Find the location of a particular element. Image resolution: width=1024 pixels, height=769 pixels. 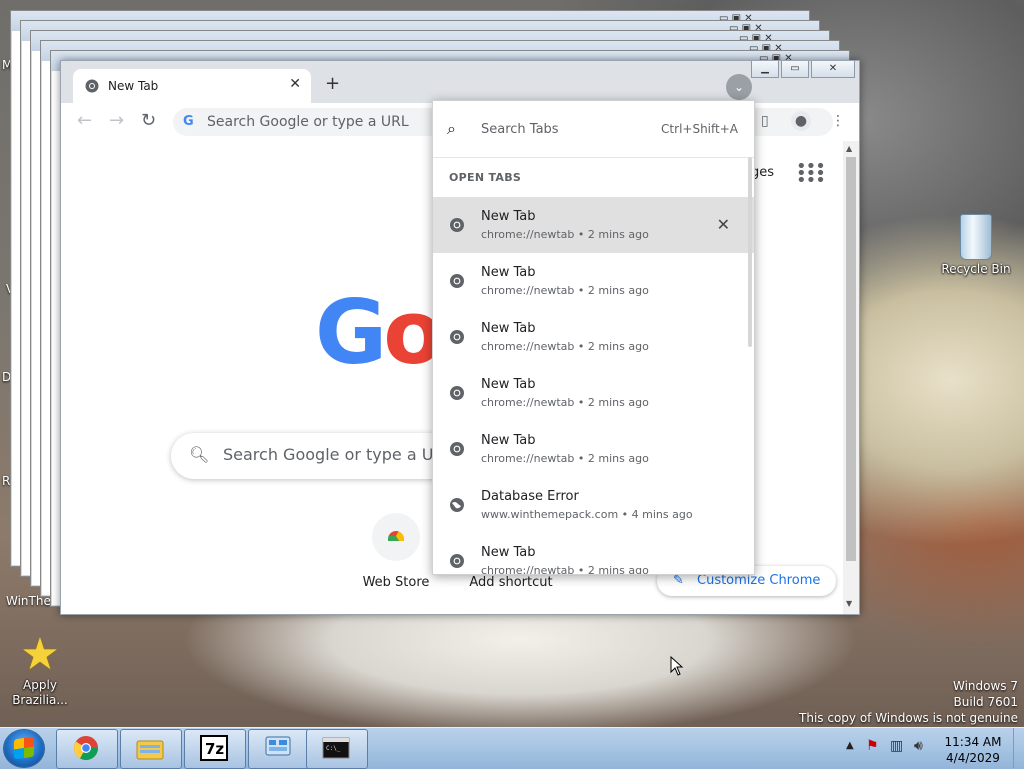

windows-logo-icon is located at coordinates (24, 748).